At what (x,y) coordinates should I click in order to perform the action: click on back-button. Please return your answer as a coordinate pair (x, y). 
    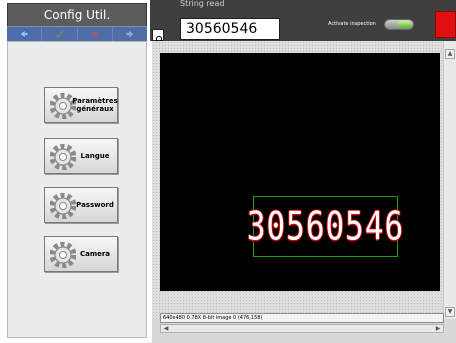
    Looking at the image, I should click on (25, 34).